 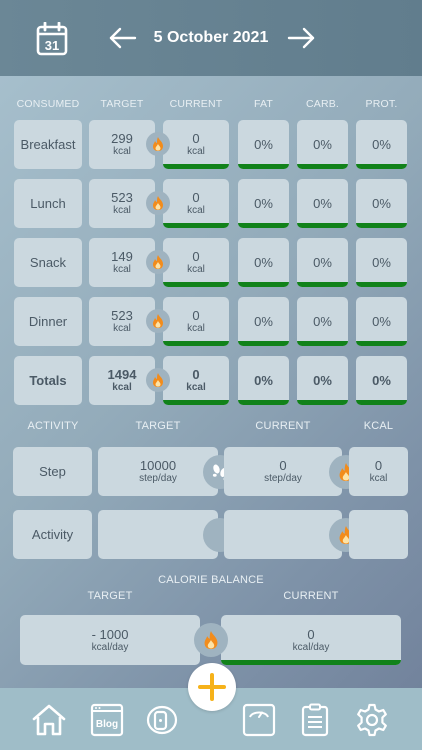 I want to click on header-activity-target: TARGET, so click(x=158, y=426).